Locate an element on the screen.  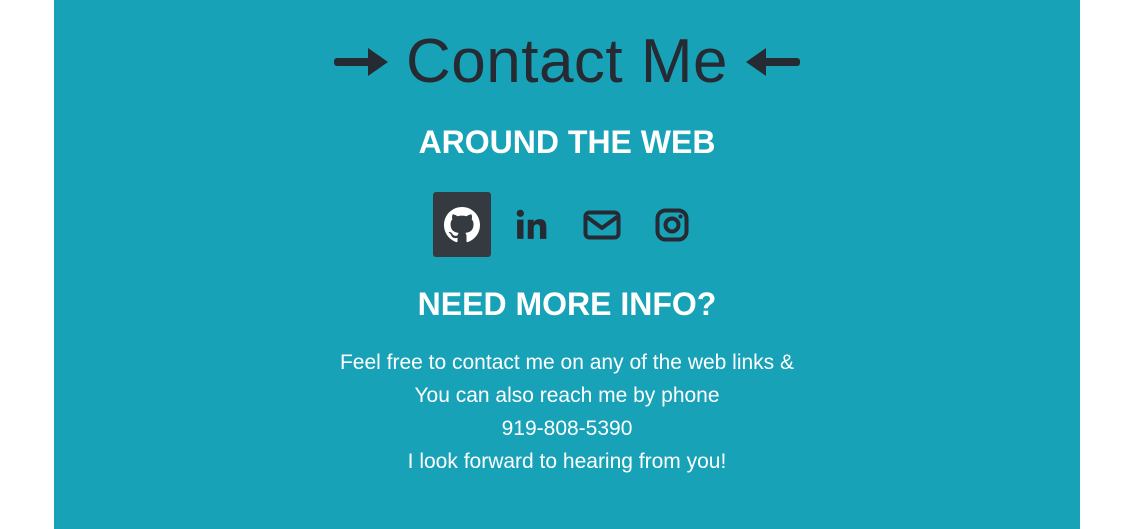
github-icon is located at coordinates (462, 224).